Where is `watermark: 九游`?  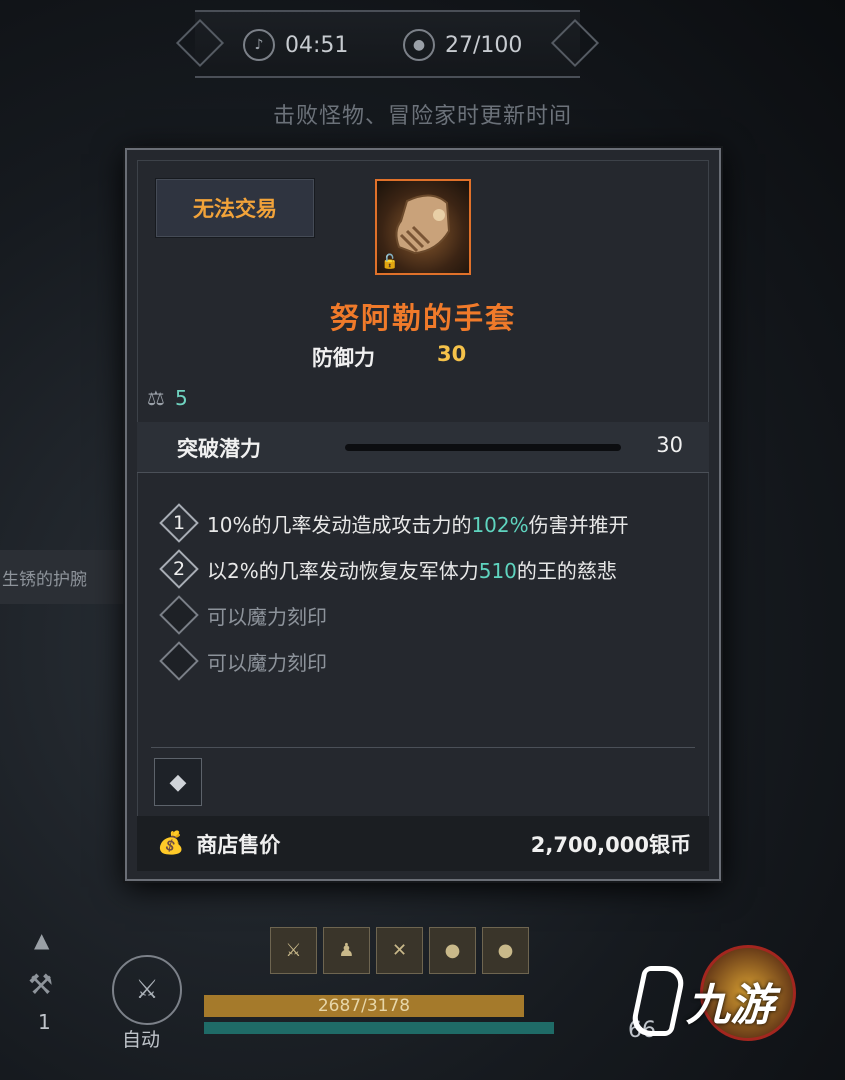
watermark: 九游 is located at coordinates (701, 1001).